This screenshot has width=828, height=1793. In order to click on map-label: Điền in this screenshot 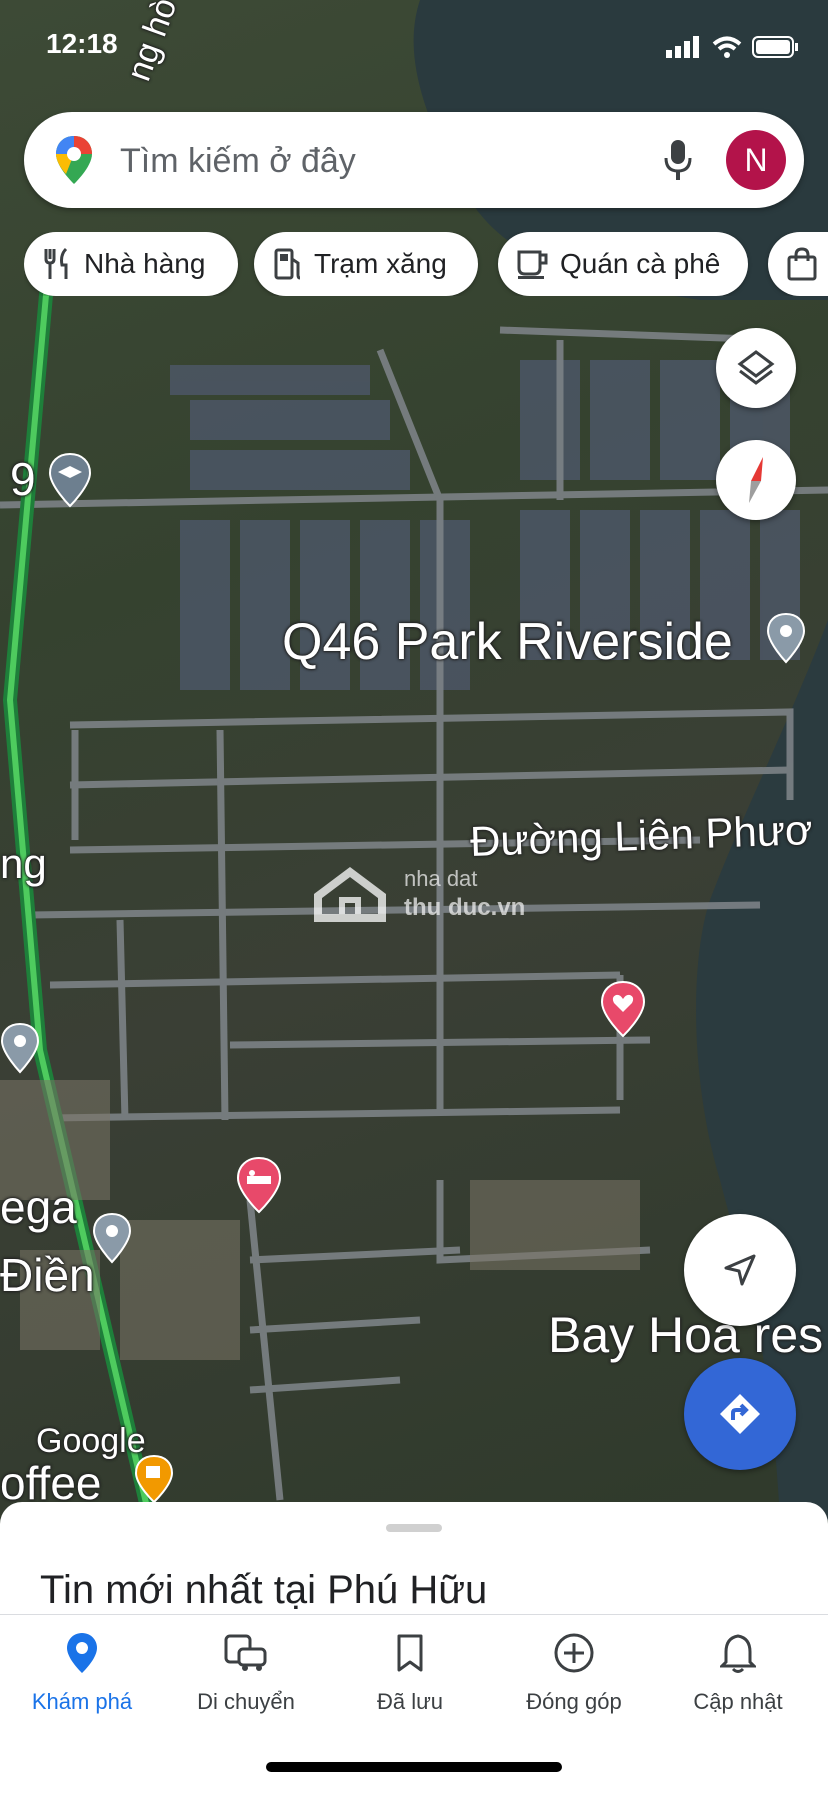, I will do `click(47, 1275)`.